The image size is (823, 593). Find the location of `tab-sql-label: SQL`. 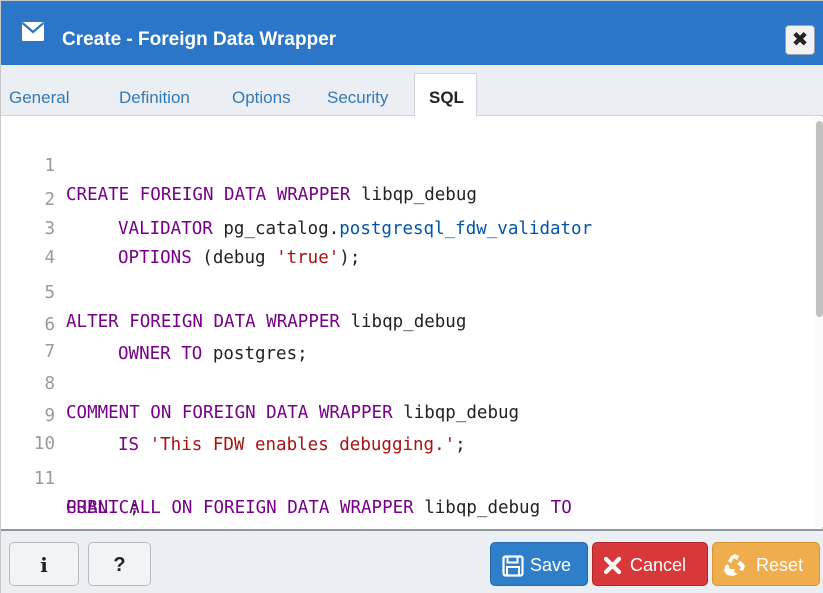

tab-sql-label: SQL is located at coordinates (446, 97).